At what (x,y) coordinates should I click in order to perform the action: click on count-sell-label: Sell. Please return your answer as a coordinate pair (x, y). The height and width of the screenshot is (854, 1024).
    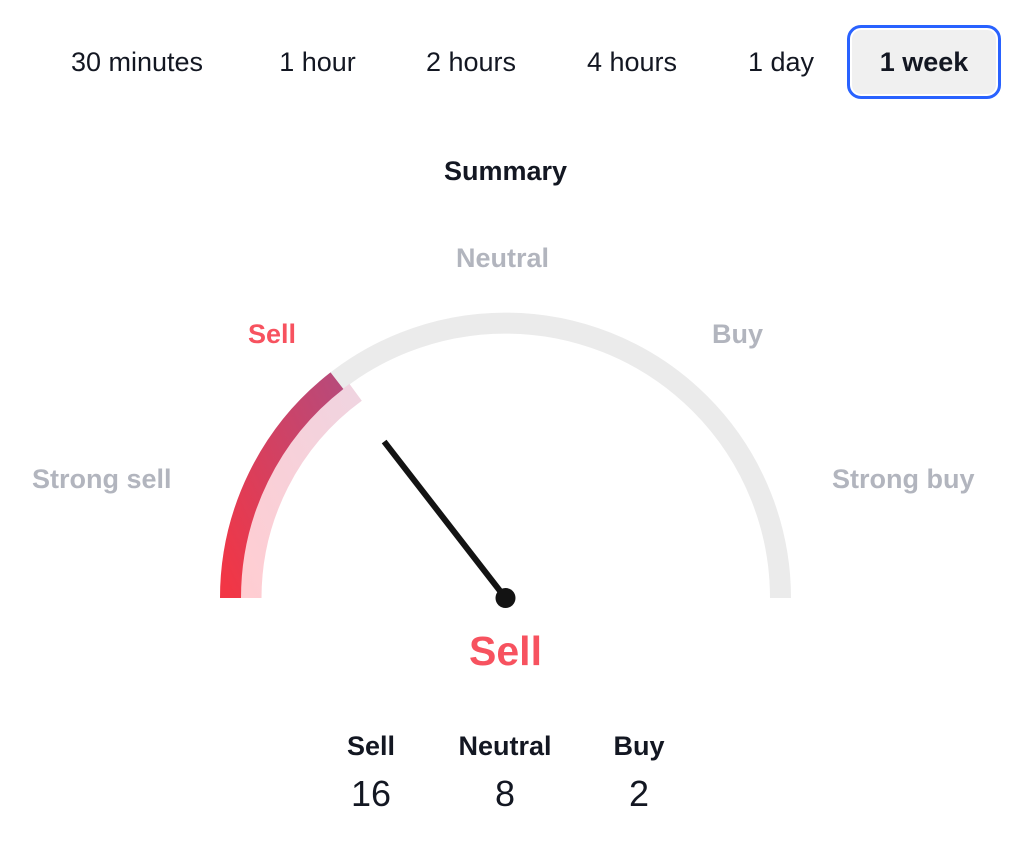
    Looking at the image, I should click on (371, 746).